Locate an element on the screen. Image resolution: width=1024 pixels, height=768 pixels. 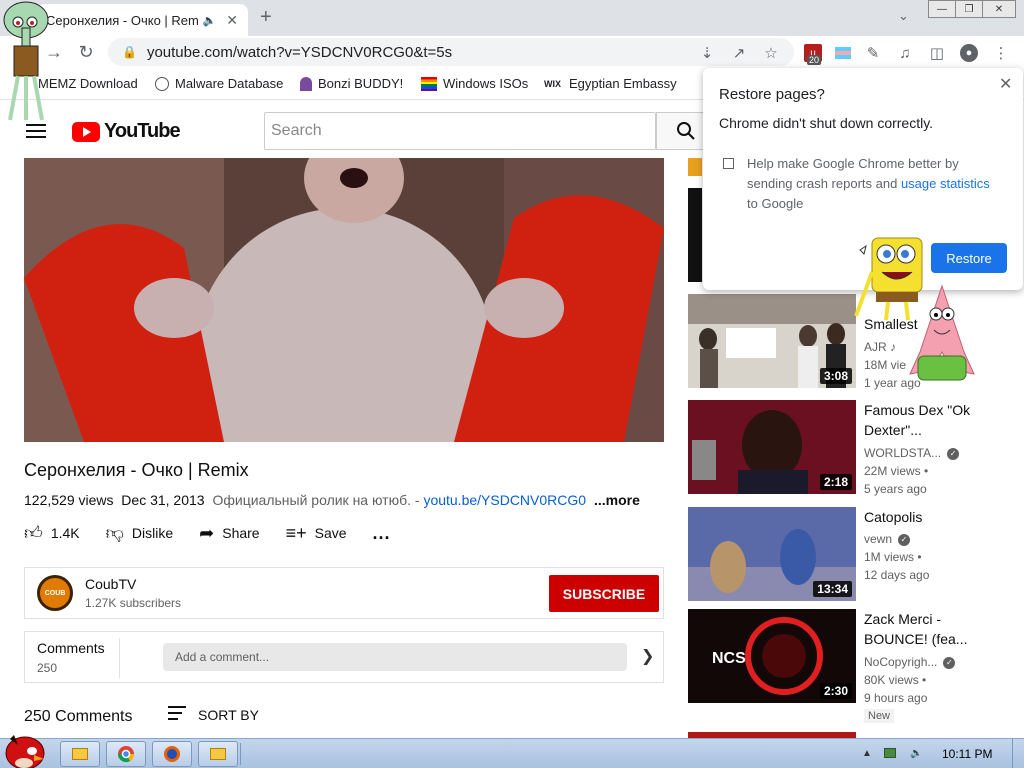
share-button: ➦ Share is located at coordinates (229, 533).